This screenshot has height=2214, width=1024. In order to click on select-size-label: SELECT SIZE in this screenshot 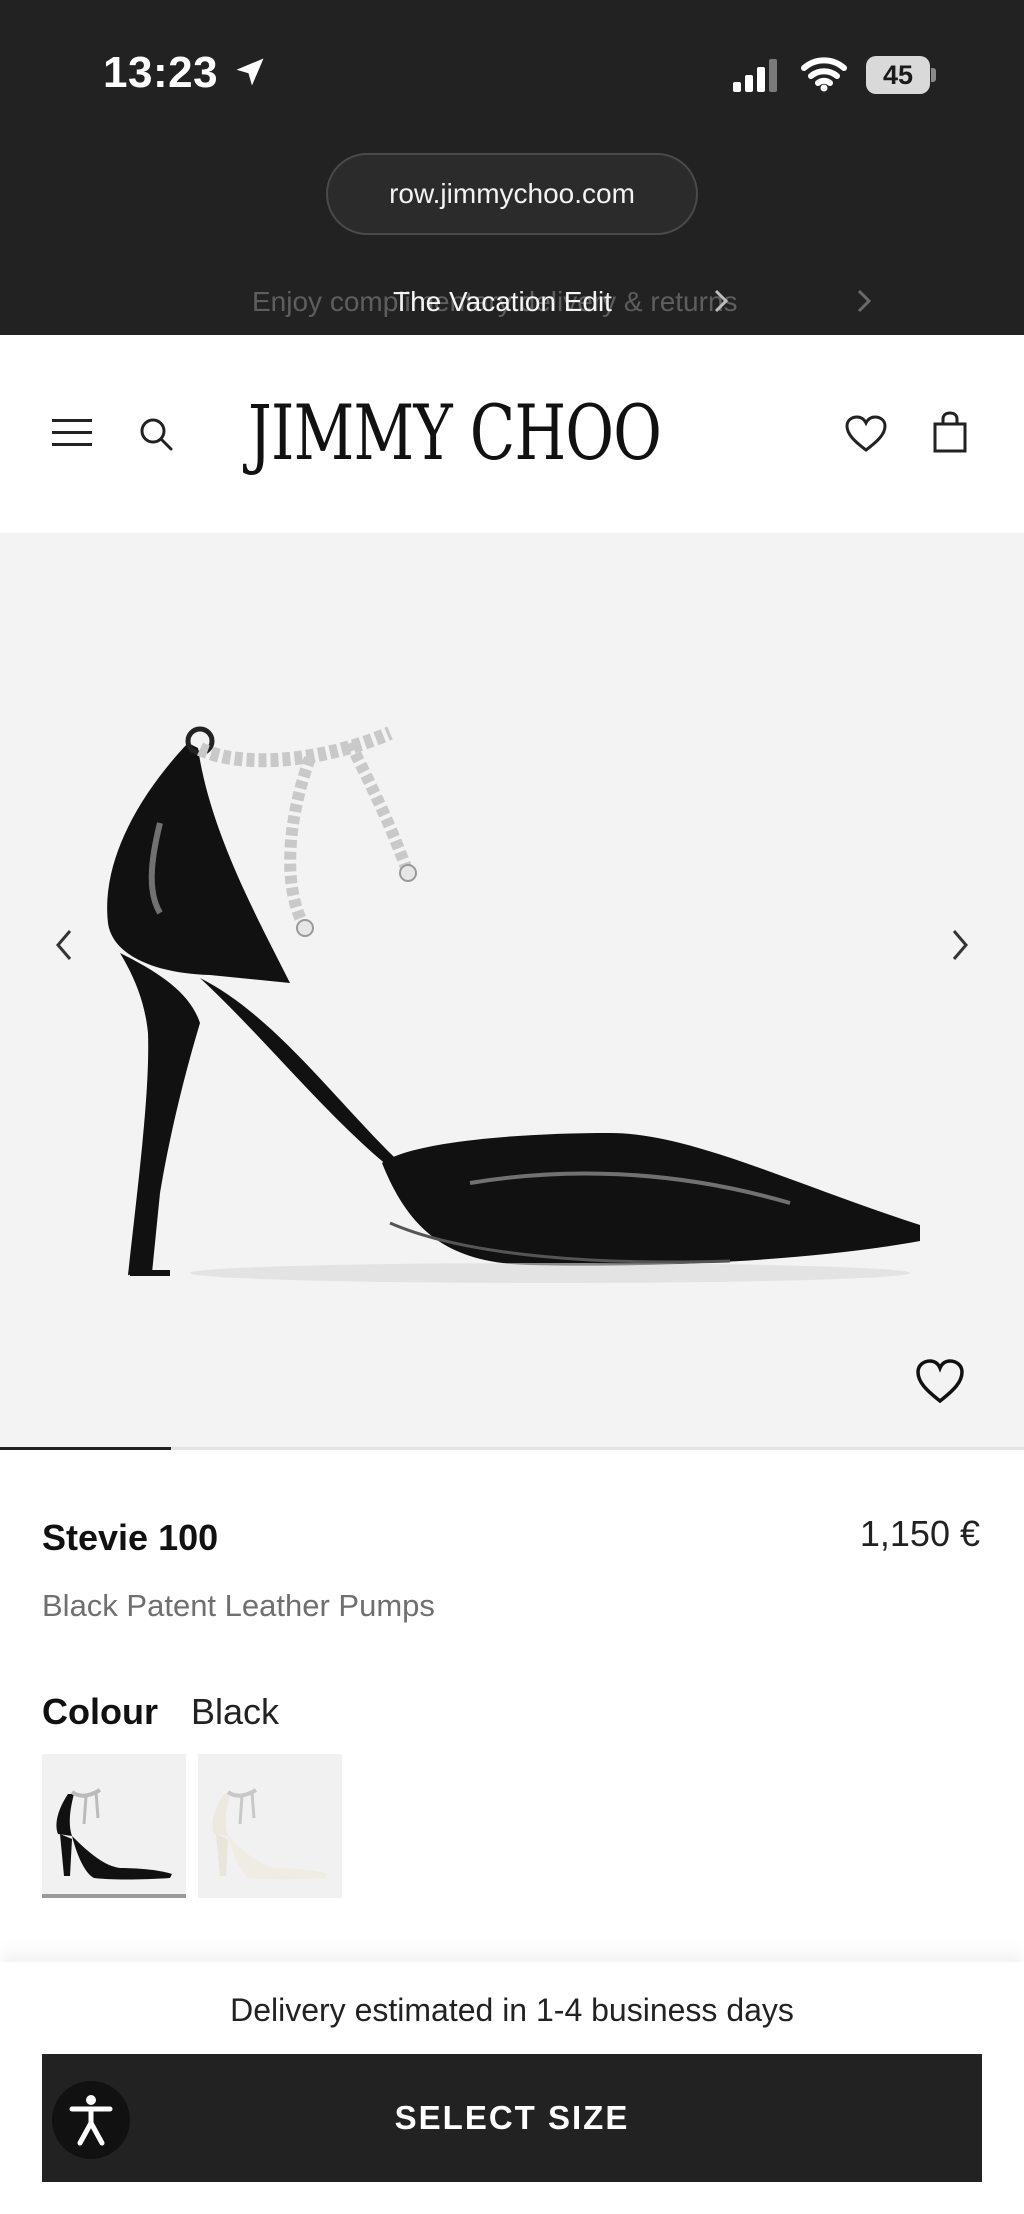, I will do `click(512, 2117)`.